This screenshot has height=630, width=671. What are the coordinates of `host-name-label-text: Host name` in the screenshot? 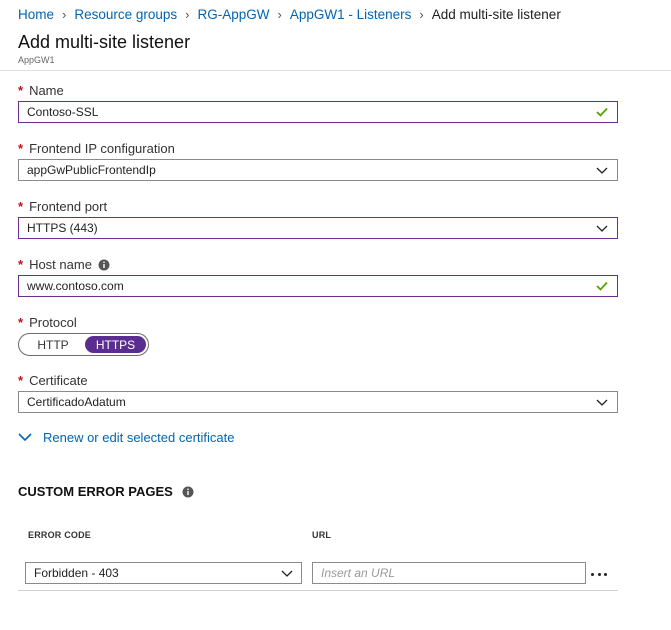 It's located at (60, 264).